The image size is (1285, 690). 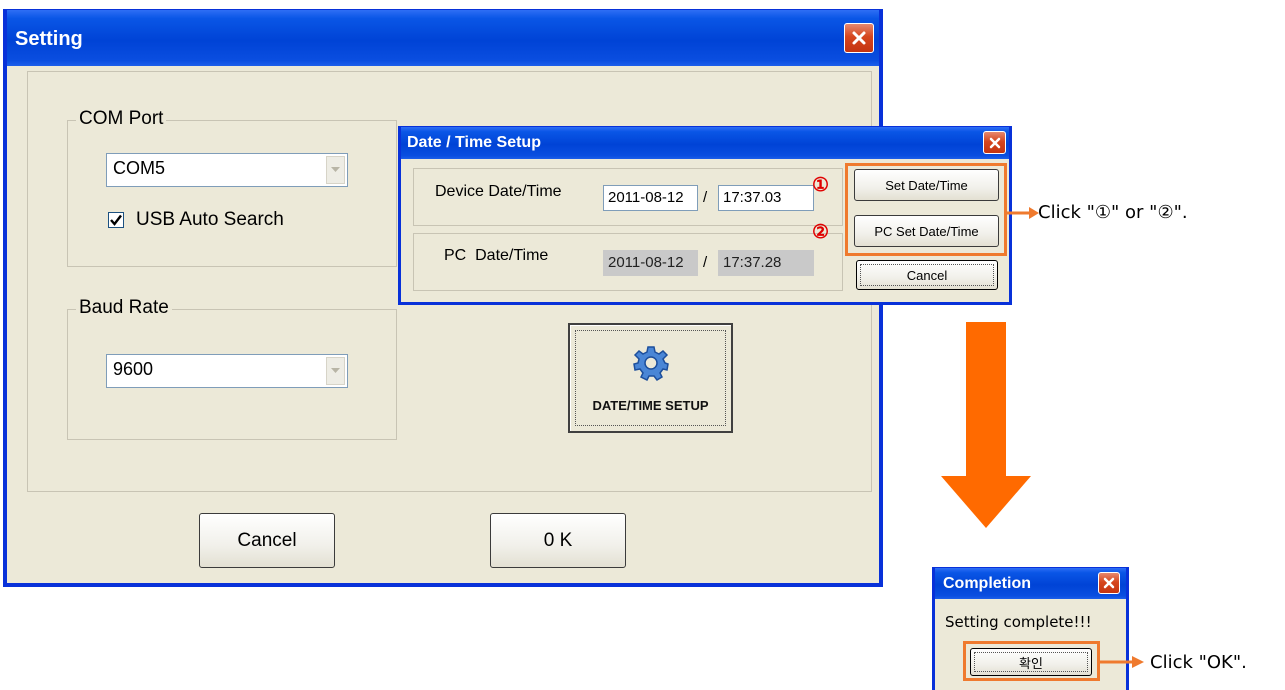 I want to click on completion-titlebar: Completion, so click(x=1030, y=583).